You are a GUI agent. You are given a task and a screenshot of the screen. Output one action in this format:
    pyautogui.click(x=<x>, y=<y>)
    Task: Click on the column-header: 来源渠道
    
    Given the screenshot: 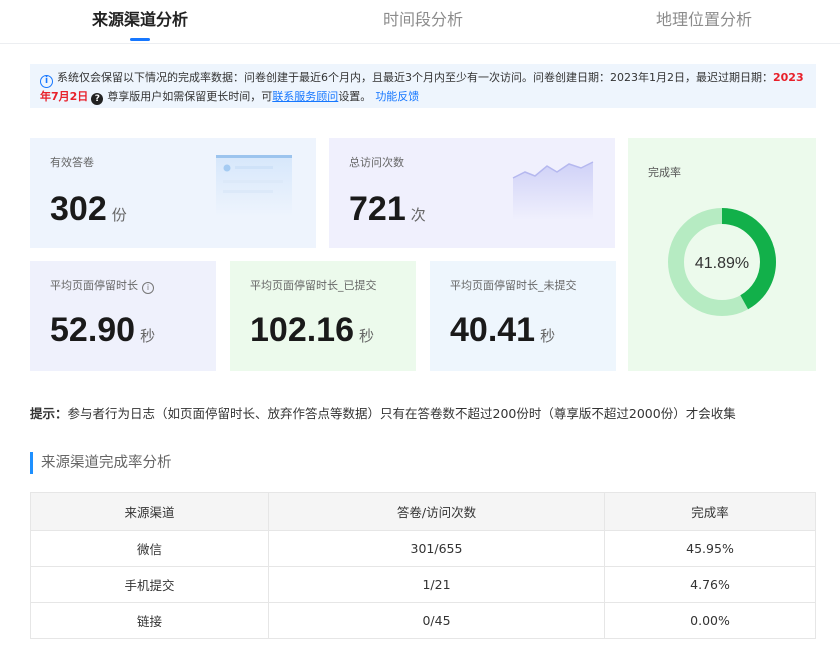 What is the action you would take?
    pyautogui.click(x=149, y=511)
    